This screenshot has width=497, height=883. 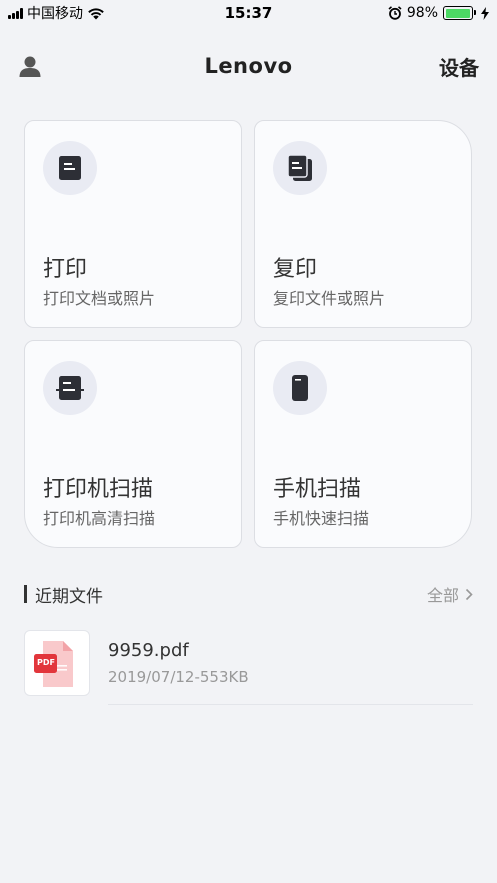 What do you see at coordinates (248, 594) in the screenshot?
I see `recent-files-header: 近期文件 全部` at bounding box center [248, 594].